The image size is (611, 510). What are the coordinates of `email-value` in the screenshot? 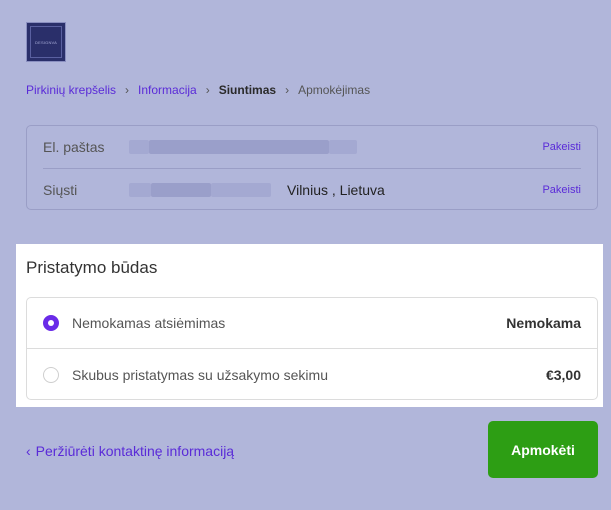 It's located at (335, 147).